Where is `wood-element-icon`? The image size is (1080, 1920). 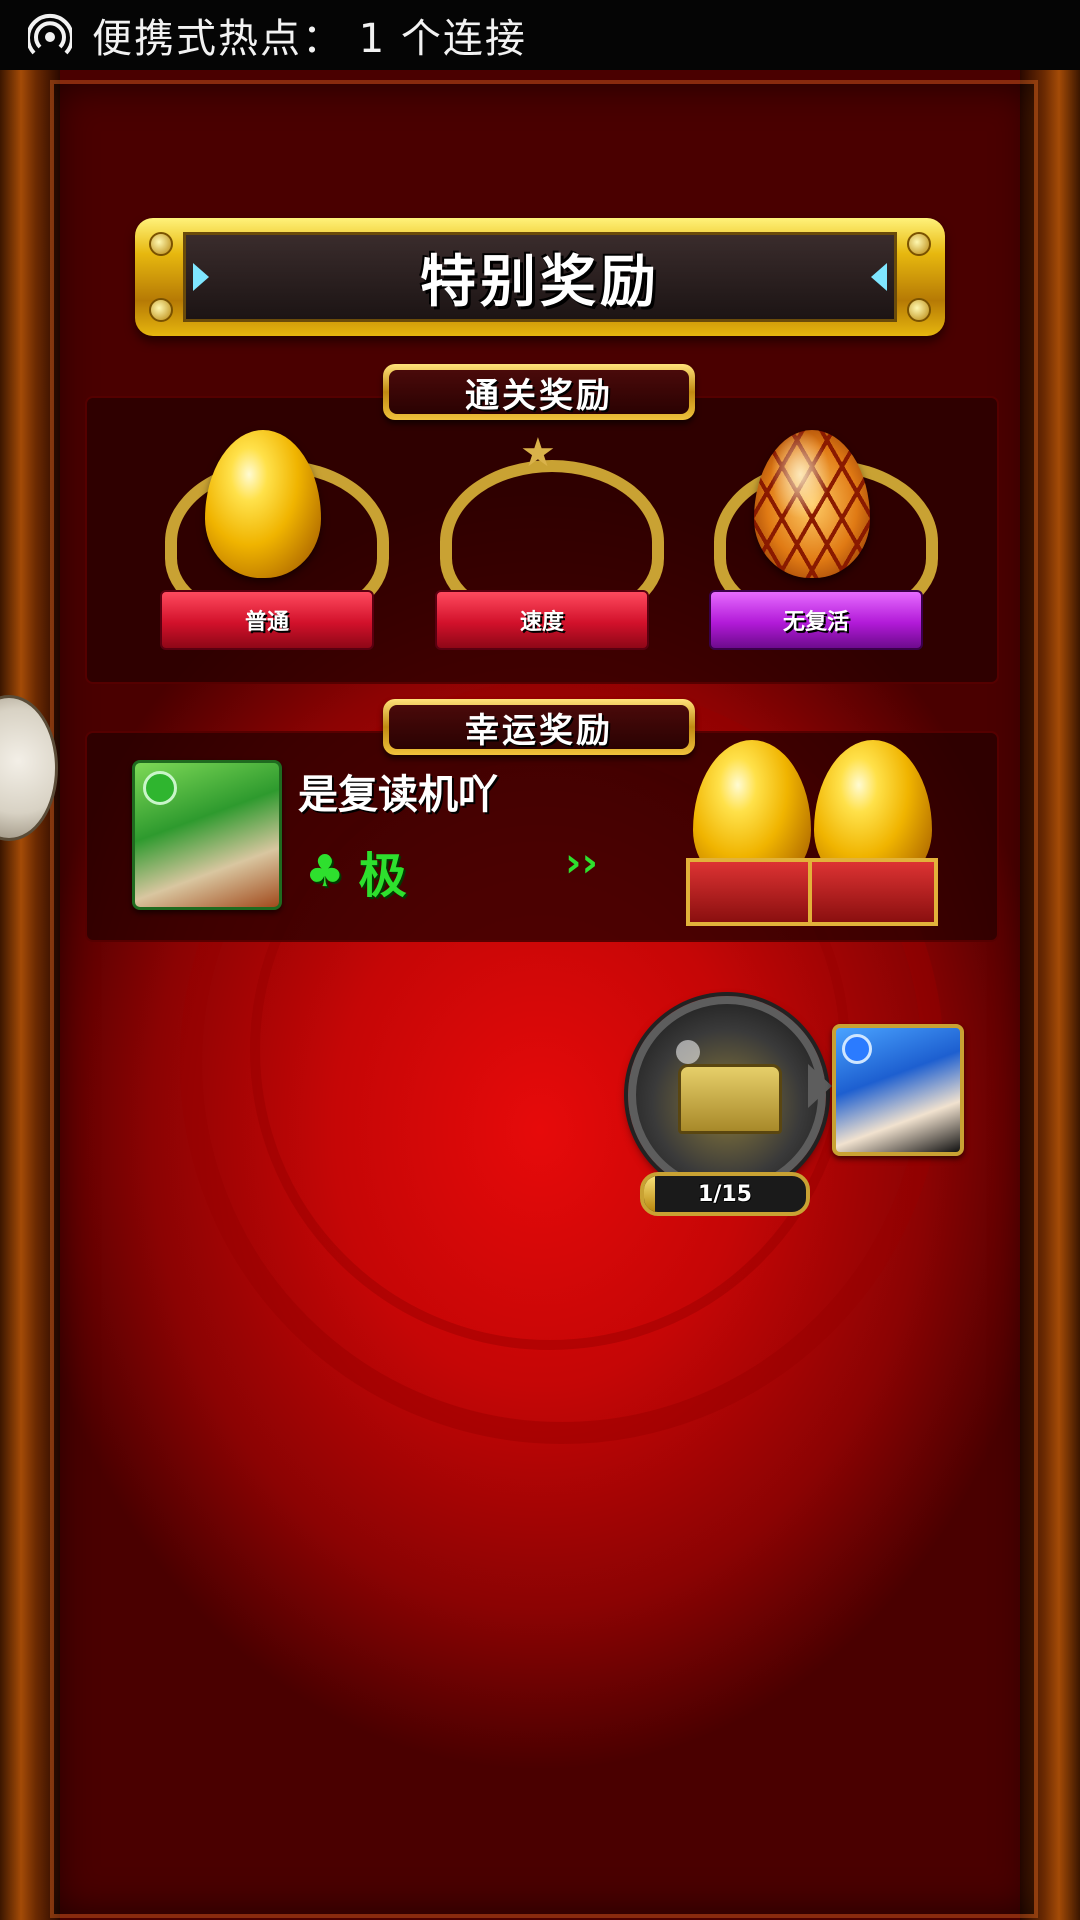 wood-element-icon is located at coordinates (160, 788).